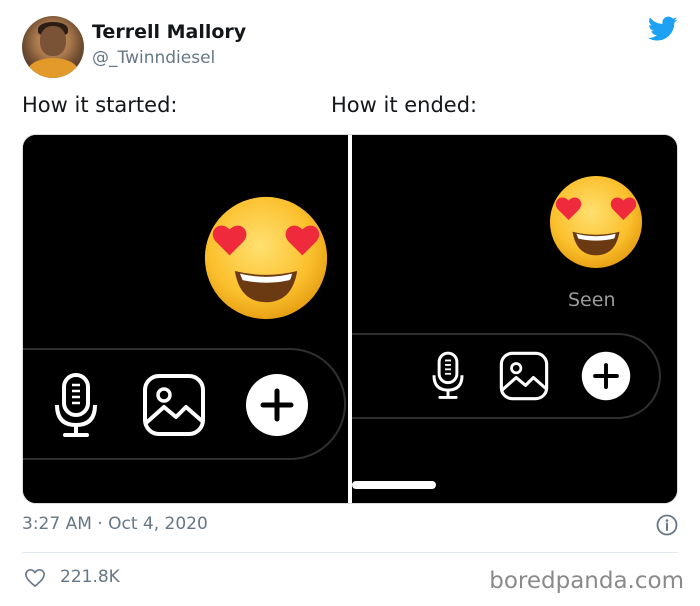 The height and width of the screenshot is (606, 700). Describe the element at coordinates (90, 577) in the screenshot. I see `like-count: 221.8K` at that location.